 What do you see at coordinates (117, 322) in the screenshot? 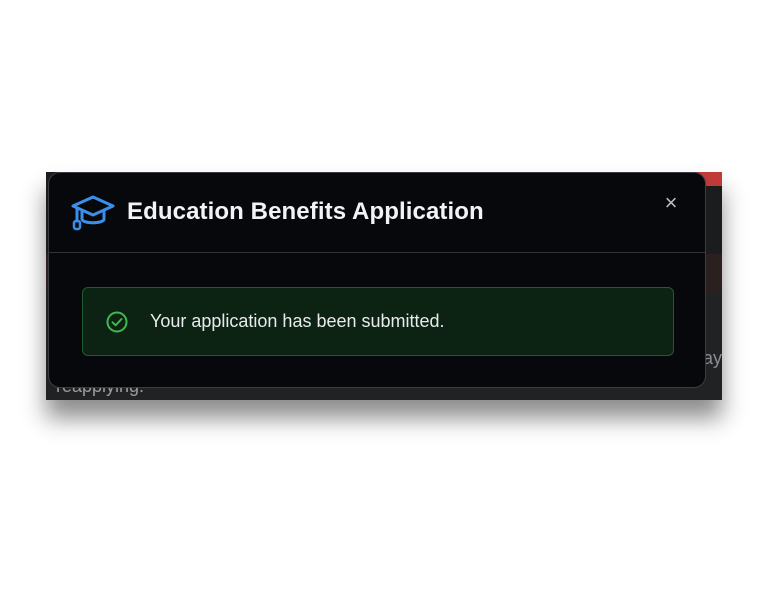
I see `check-circle-icon` at bounding box center [117, 322].